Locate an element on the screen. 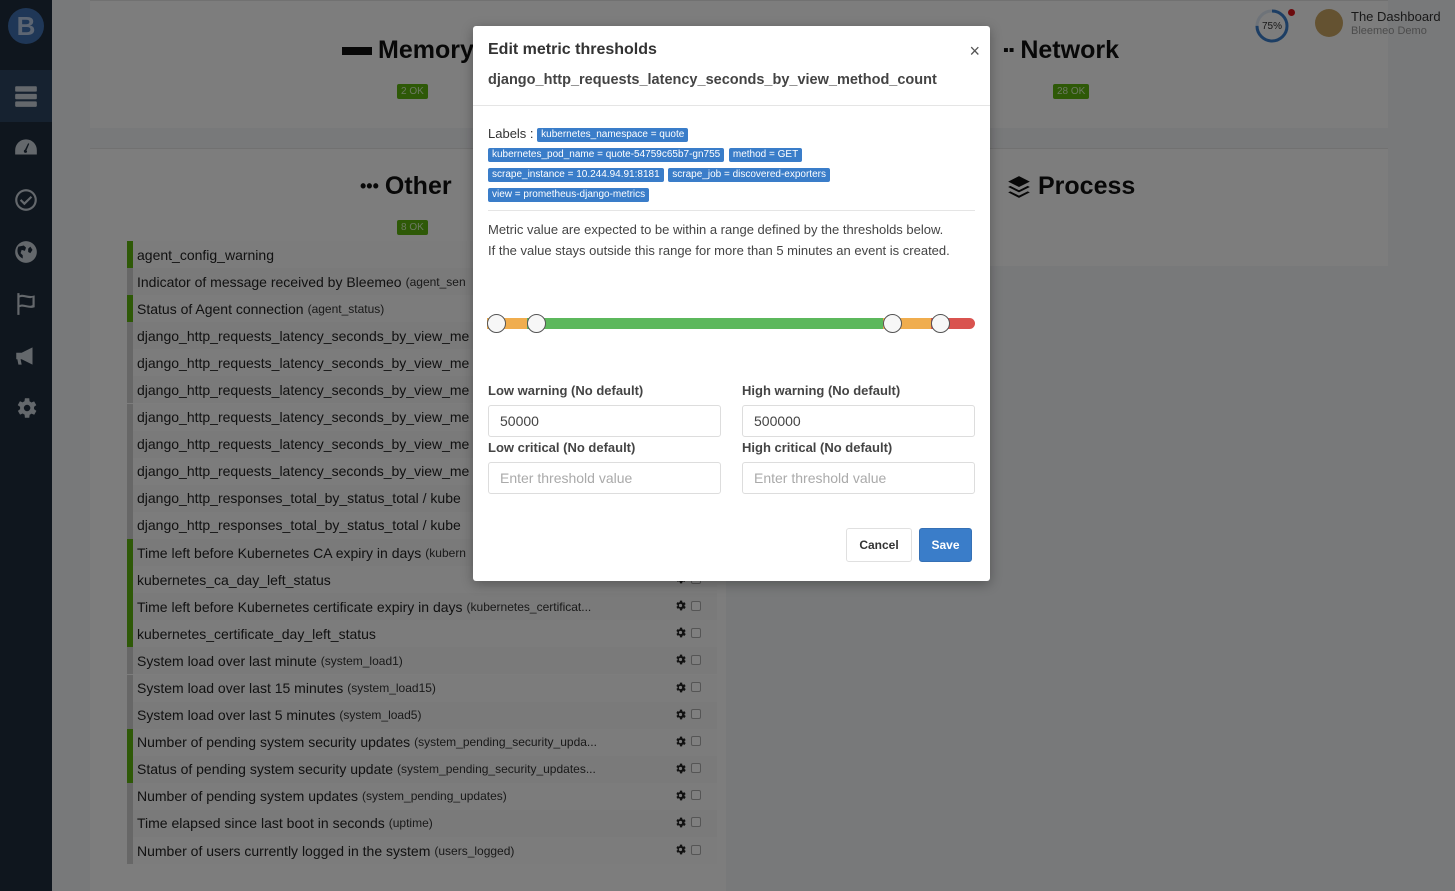  cancel-button: Cancel is located at coordinates (879, 545).